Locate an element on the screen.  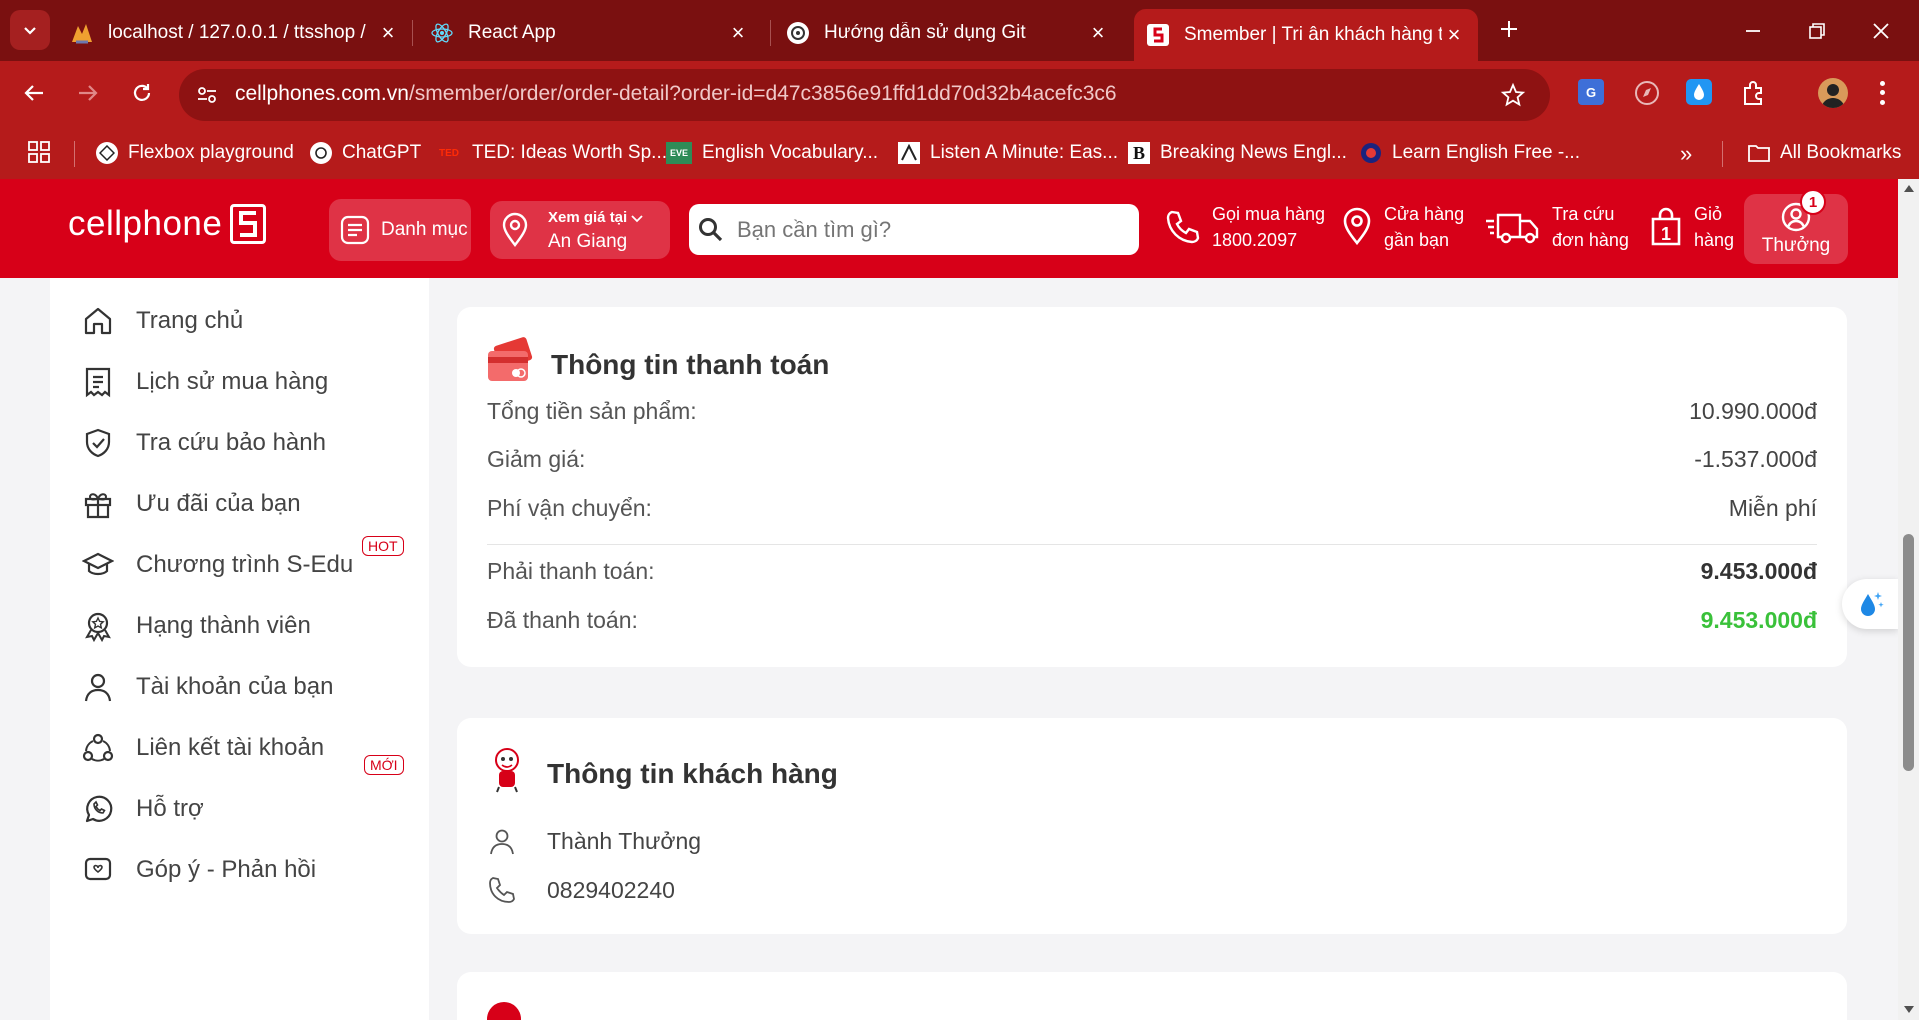
shopping-bag-icon: 1 is located at coordinates (1666, 227).